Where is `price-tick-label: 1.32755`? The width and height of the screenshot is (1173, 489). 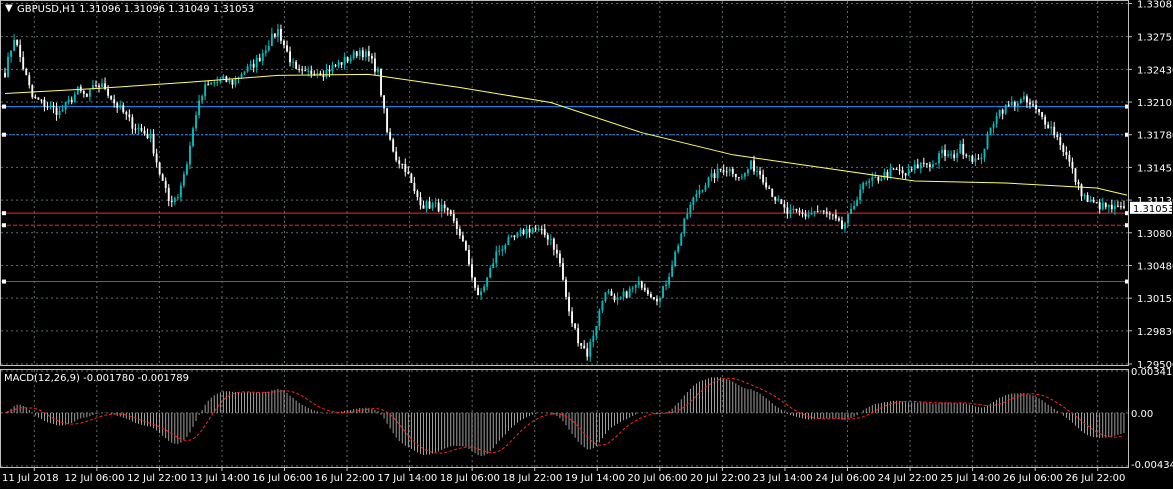
price-tick-label: 1.32755 is located at coordinates (1155, 38).